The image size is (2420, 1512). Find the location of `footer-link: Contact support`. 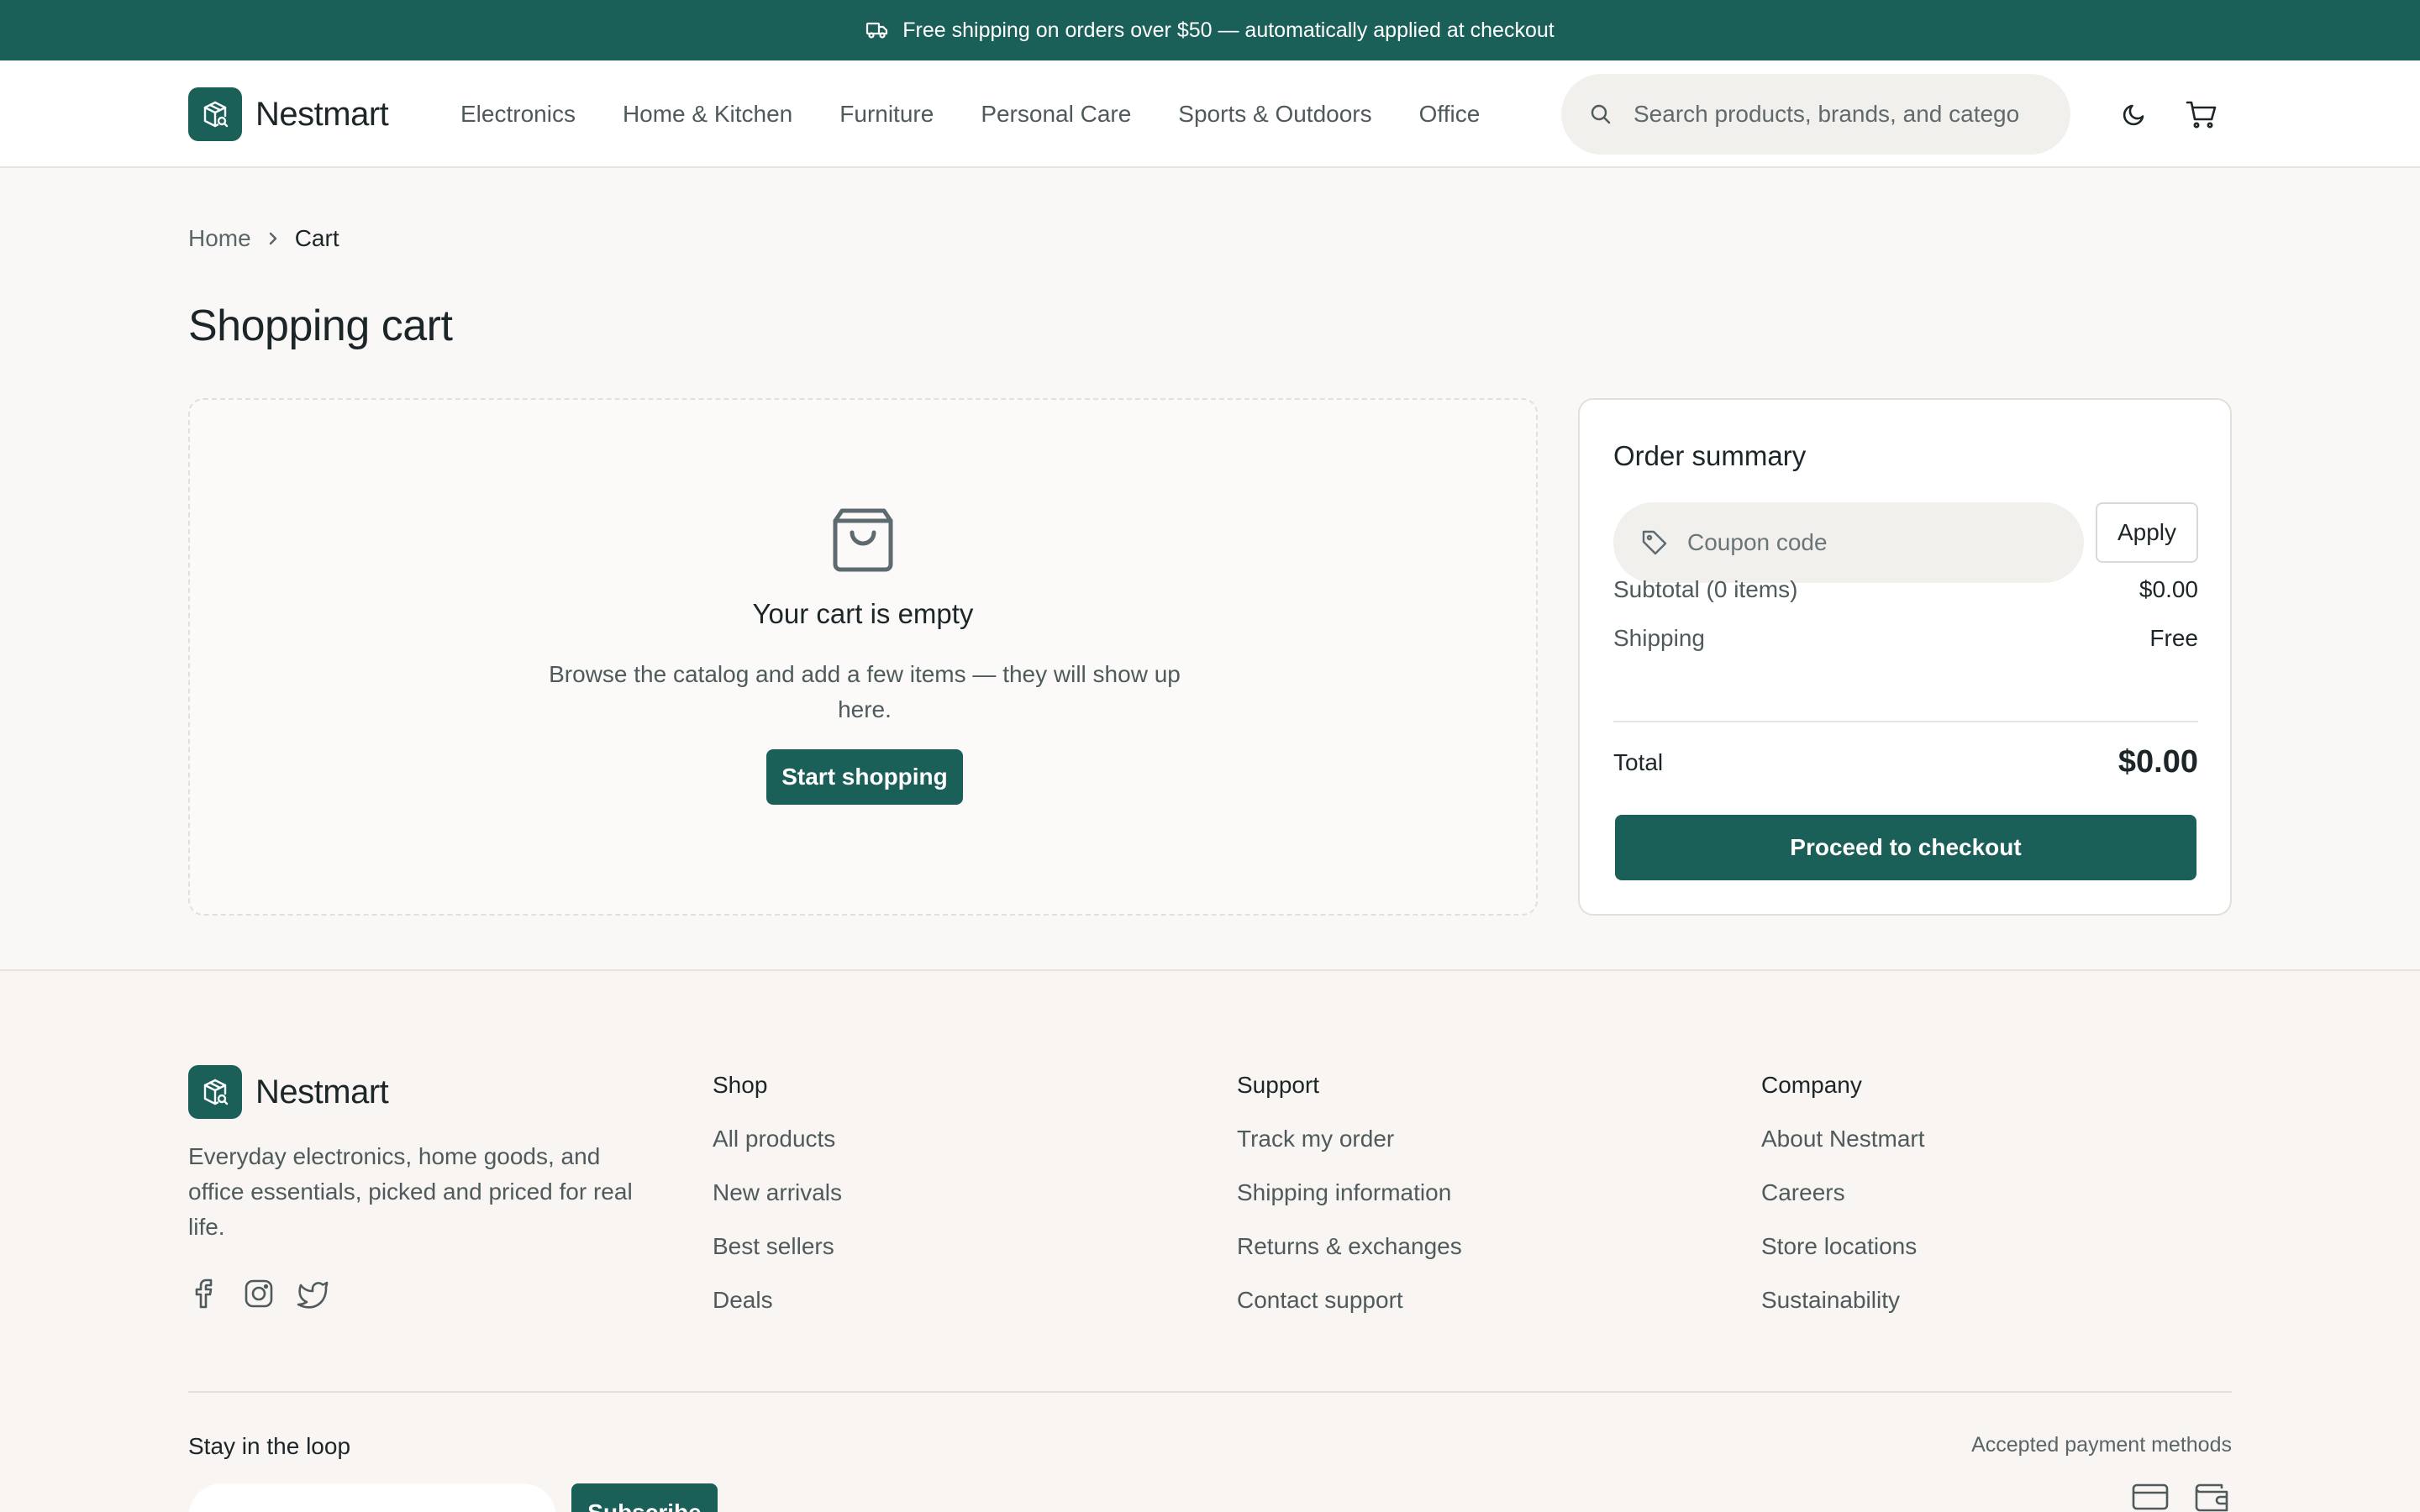

footer-link: Contact support is located at coordinates (1349, 1312).